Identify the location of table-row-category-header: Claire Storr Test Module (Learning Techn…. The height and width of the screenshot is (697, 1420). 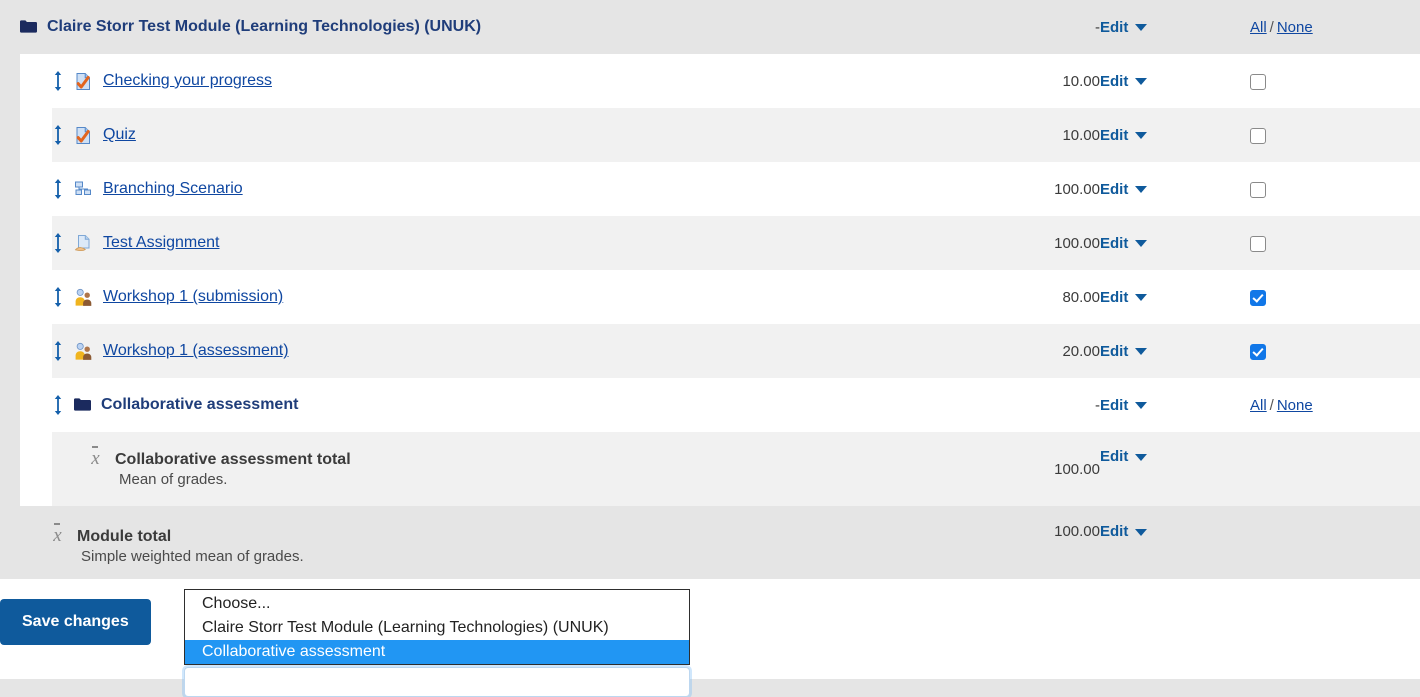
(710, 27).